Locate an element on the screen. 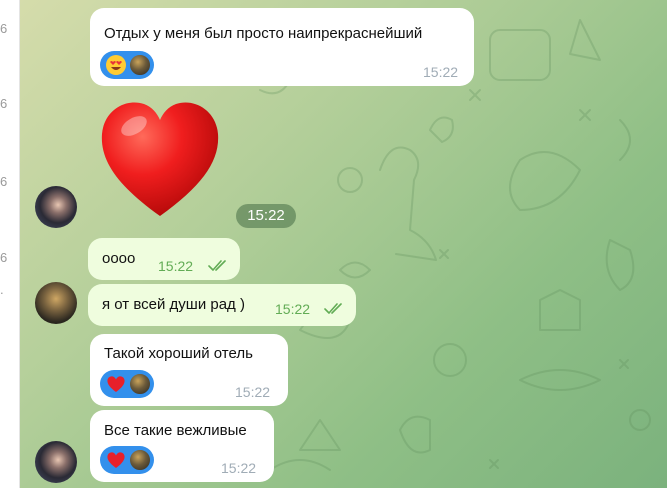  message-bubble: Все такие вежливые 15:22 is located at coordinates (182, 446).